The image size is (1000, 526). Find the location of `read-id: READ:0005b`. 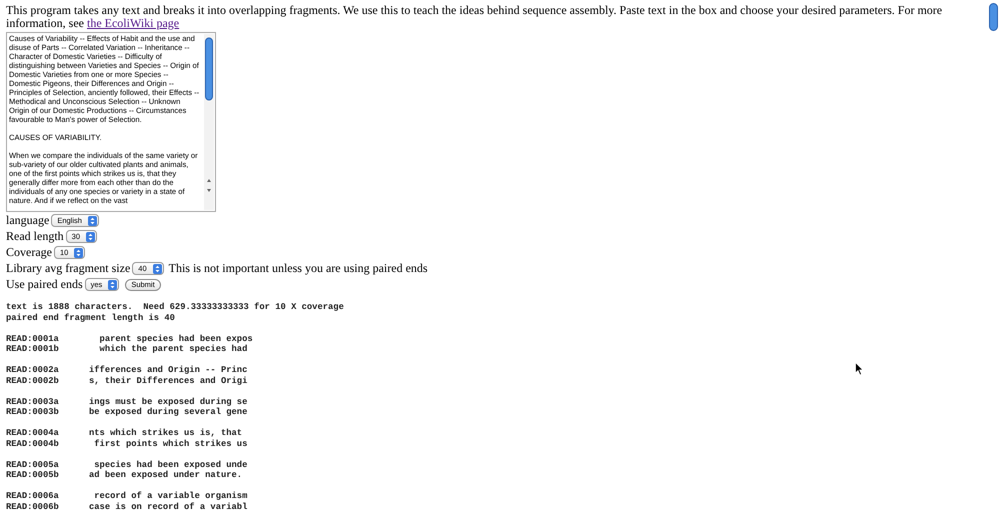

read-id: READ:0005b is located at coordinates (33, 475).